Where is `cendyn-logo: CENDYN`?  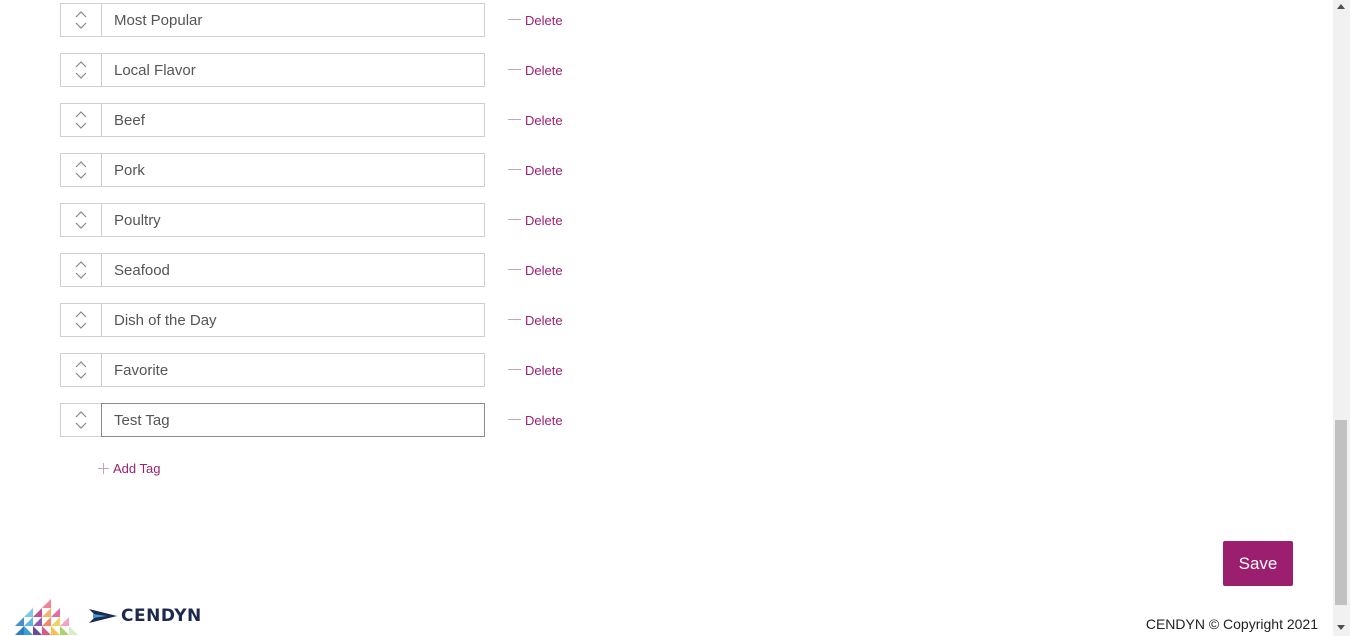 cendyn-logo: CENDYN is located at coordinates (108, 616).